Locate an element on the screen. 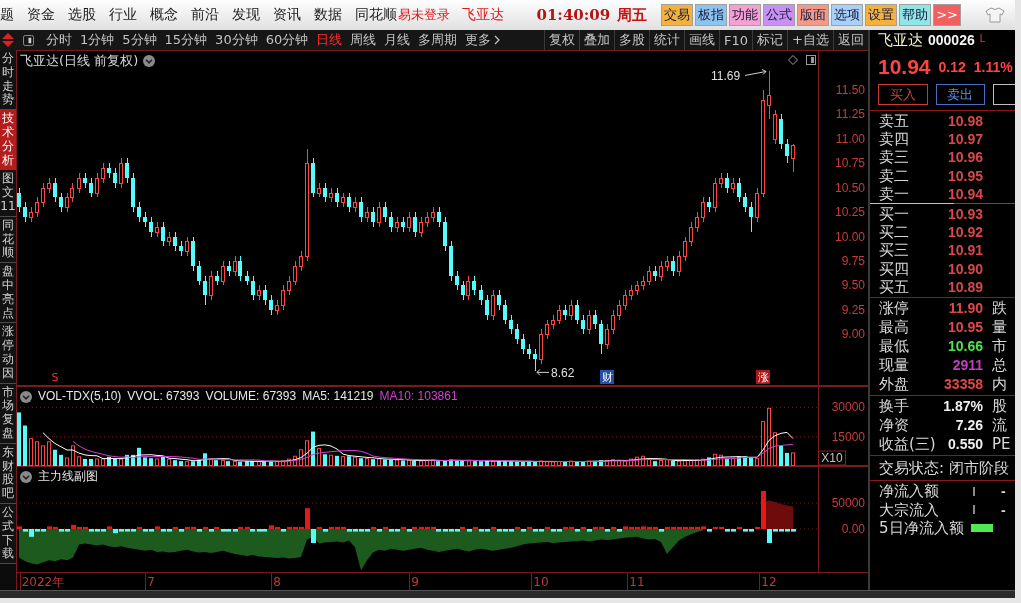  sidebar-tab: 图文11 is located at coordinates (8, 193).